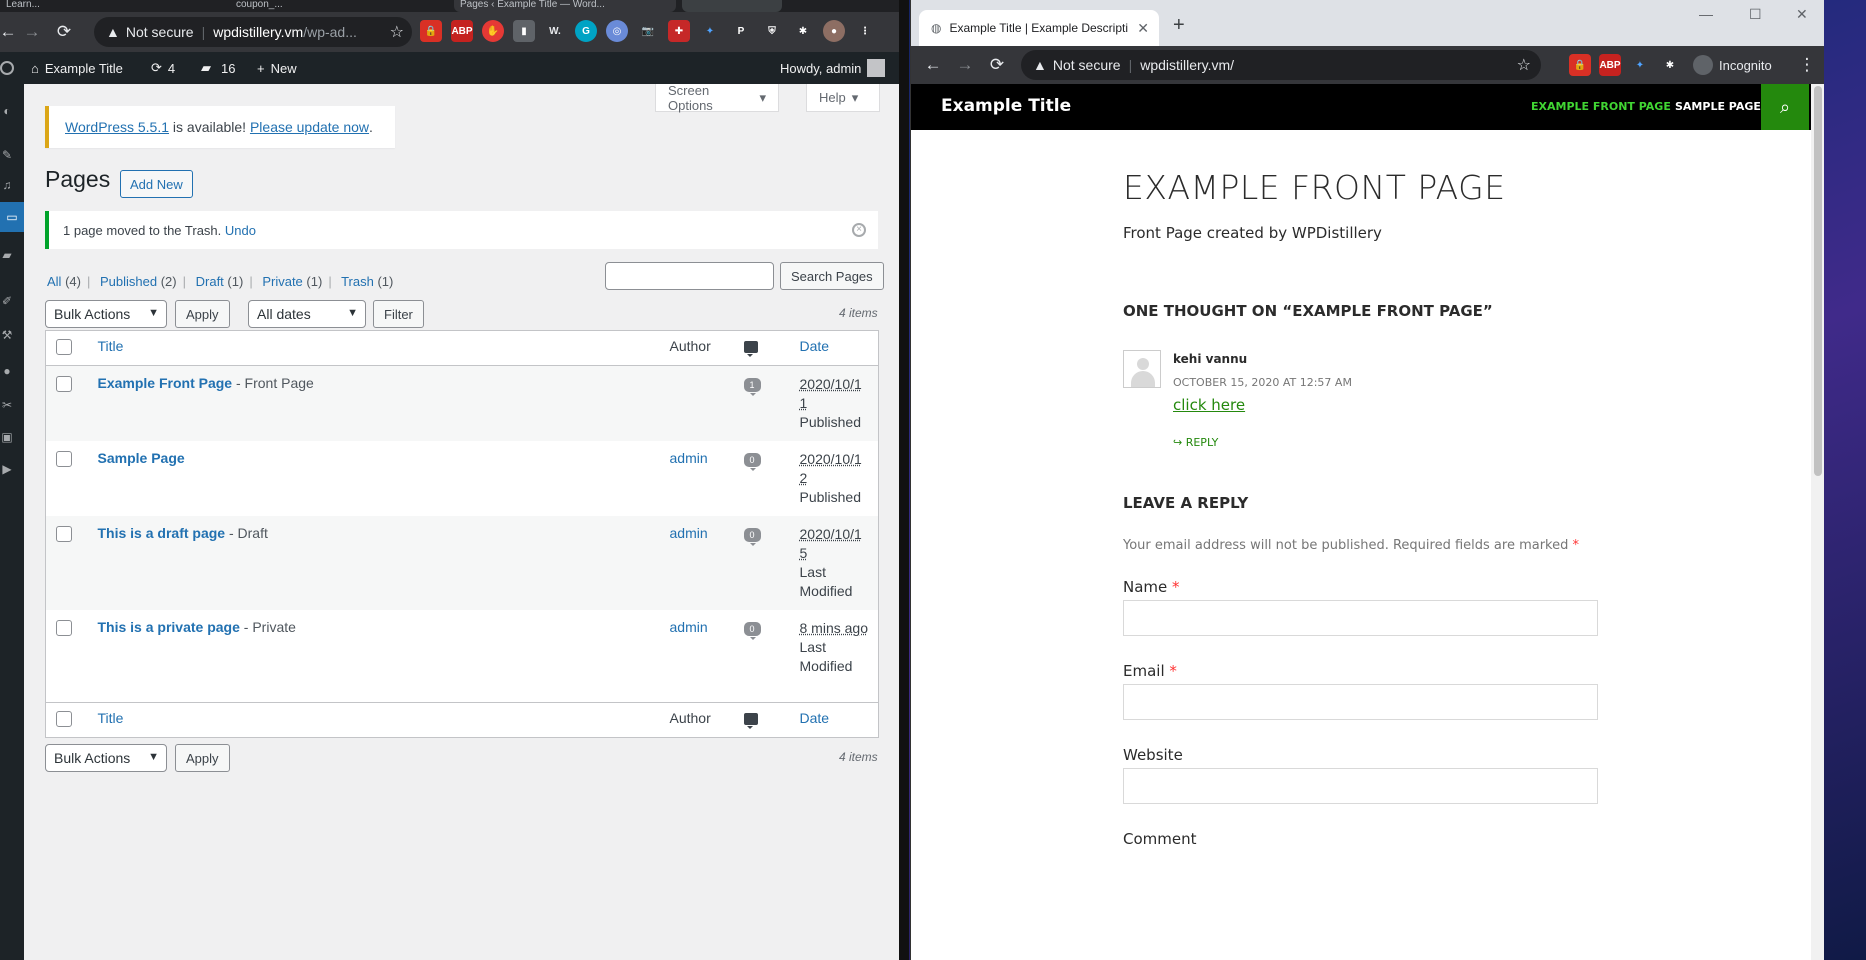  Describe the element at coordinates (7, 335) in the screenshot. I see `plugins-icon: ⚒` at that location.